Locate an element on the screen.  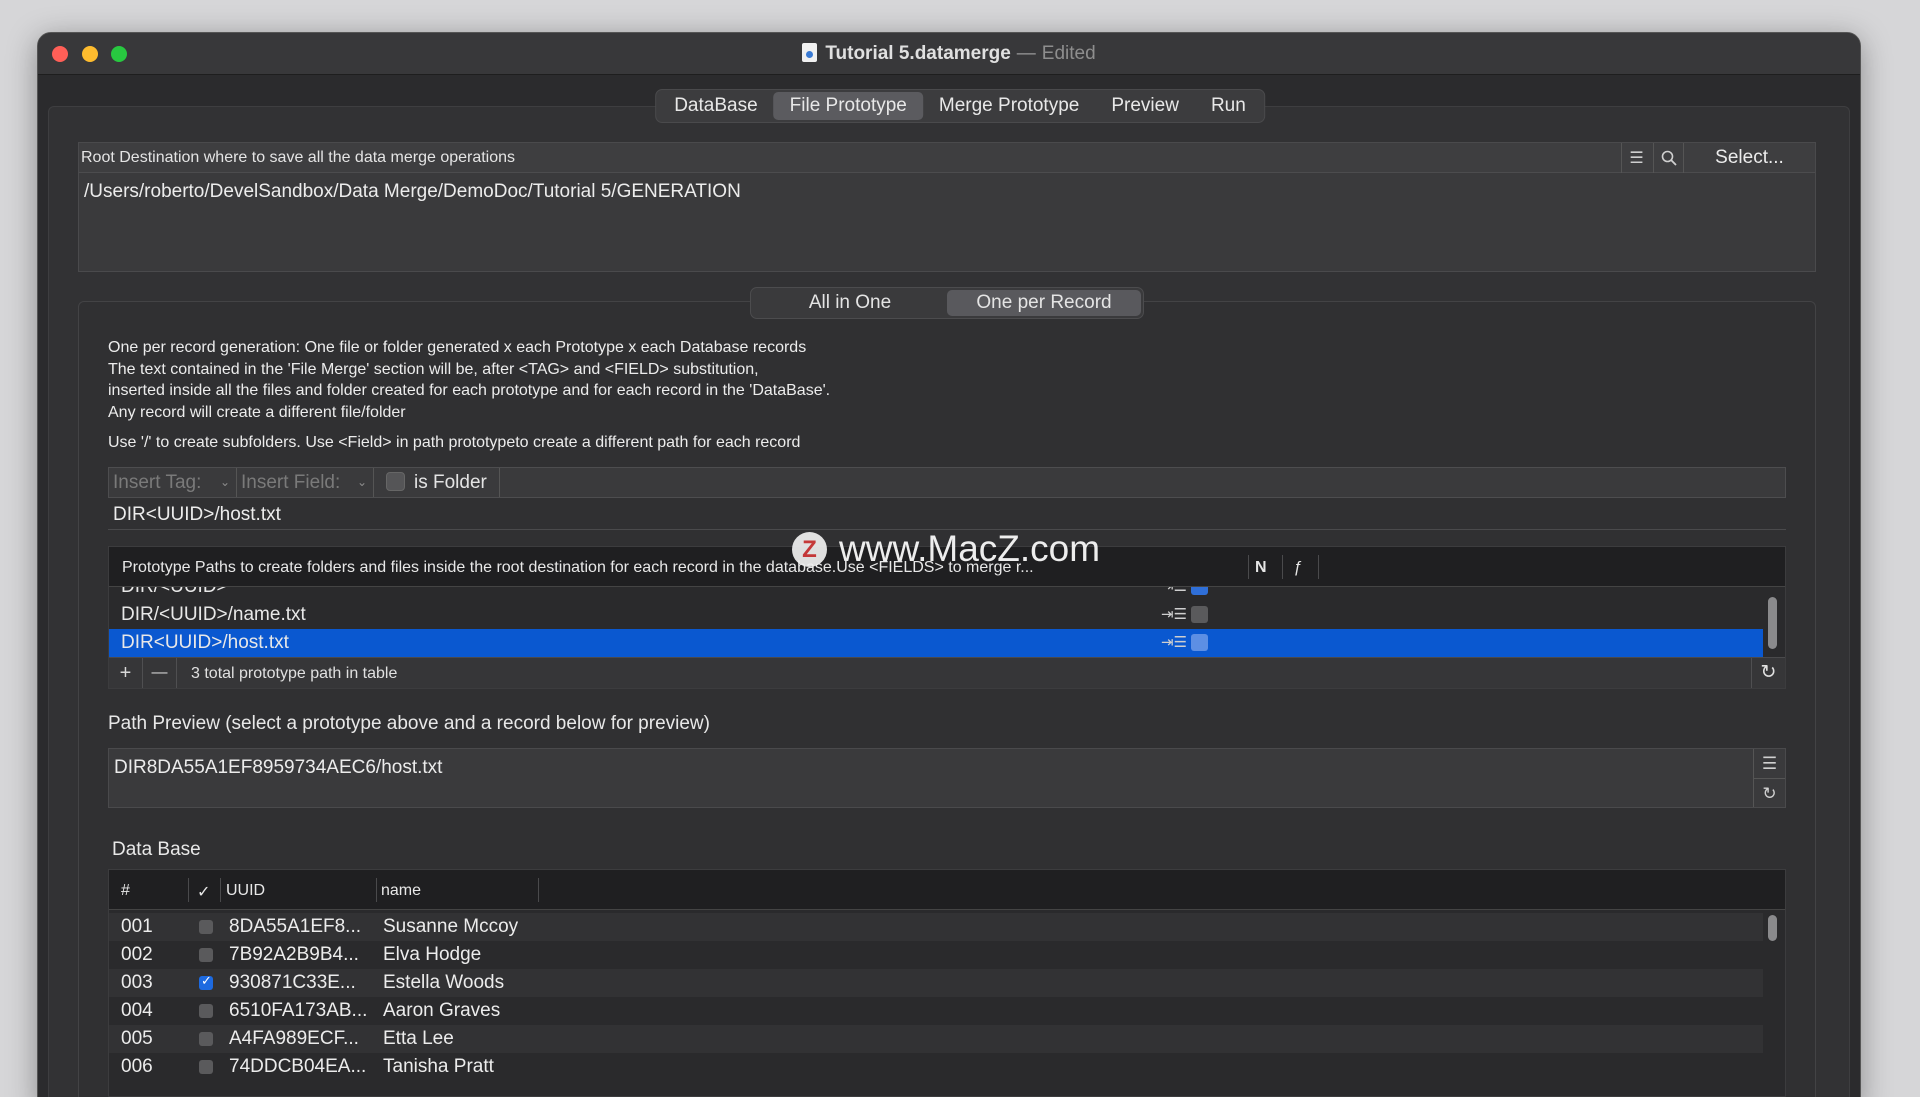
name-cell: Aaron Graves is located at coordinates (442, 1010).